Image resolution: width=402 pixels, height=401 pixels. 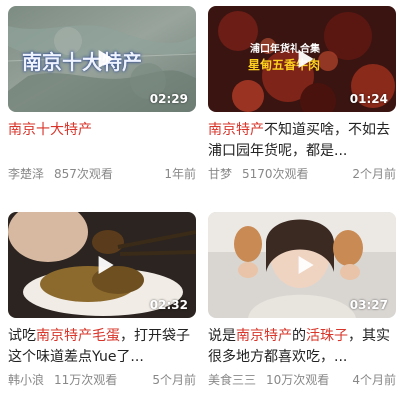 What do you see at coordinates (180, 173) in the screenshot?
I see `publish-time: 1年前` at bounding box center [180, 173].